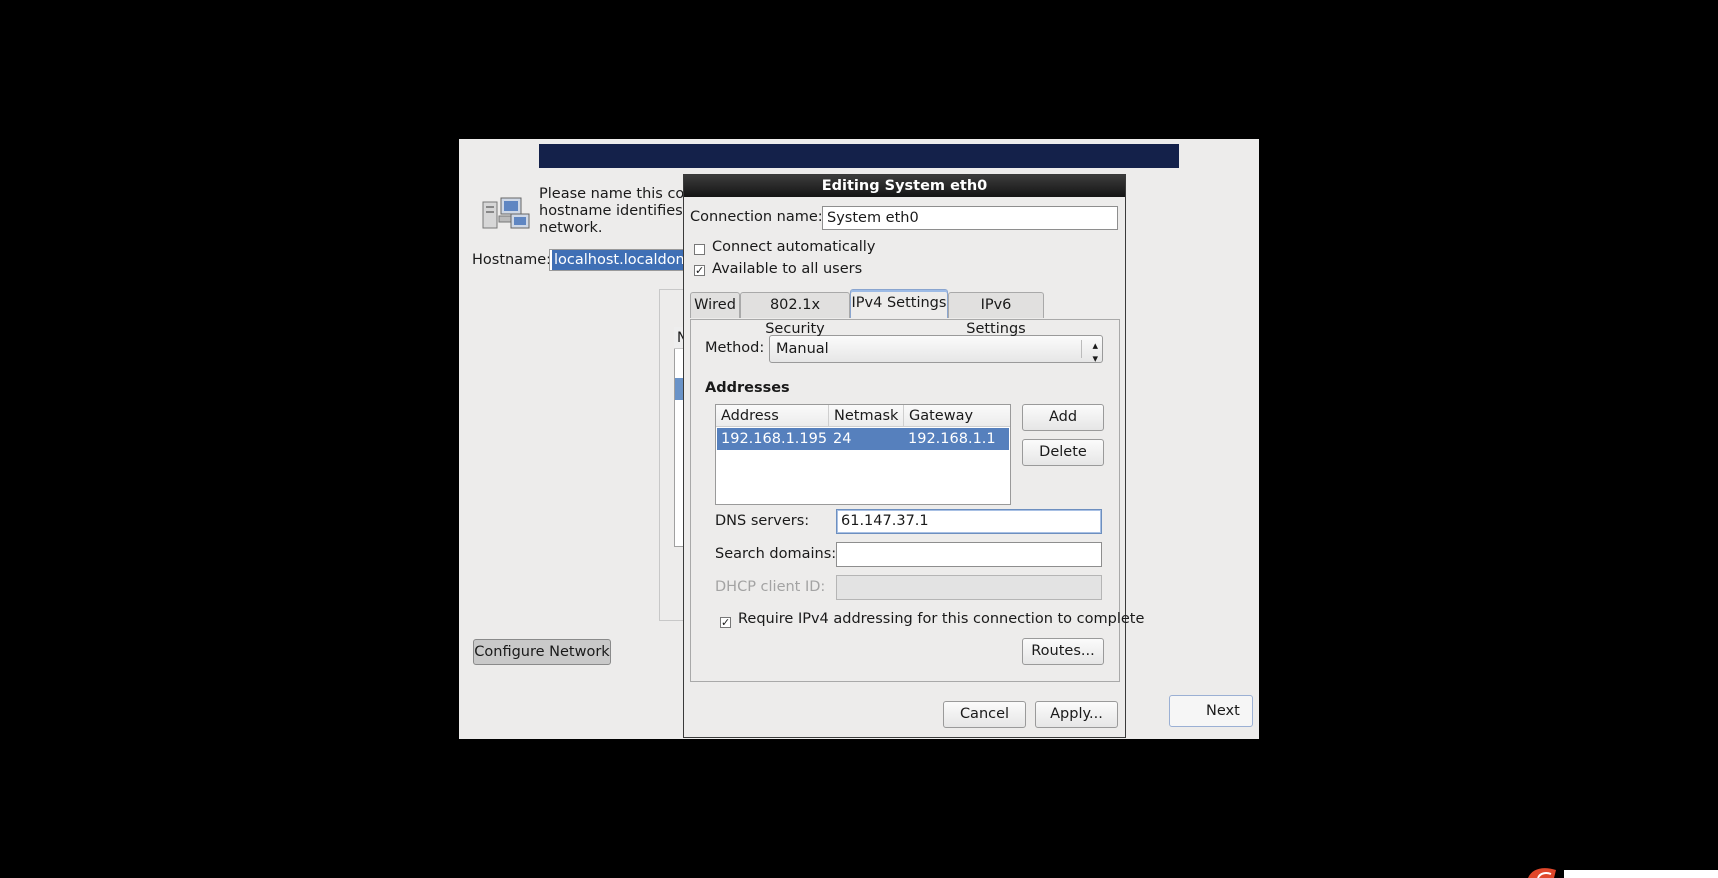 This screenshot has height=878, width=1718. Describe the element at coordinates (774, 439) in the screenshot. I see `address-cell: 192.168.1.195` at that location.